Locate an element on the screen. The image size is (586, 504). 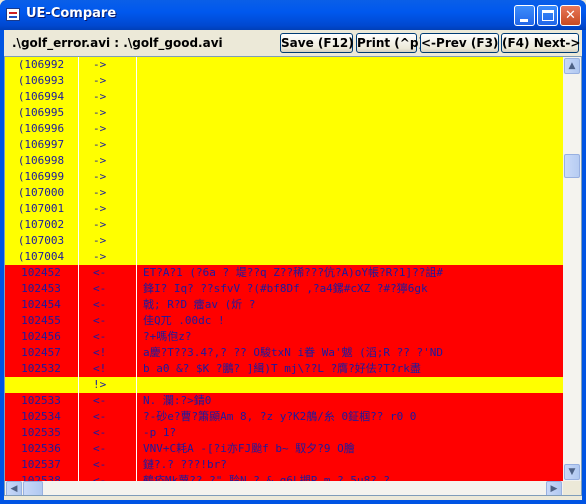
window-title: UE-Compare is located at coordinates (71, 13).